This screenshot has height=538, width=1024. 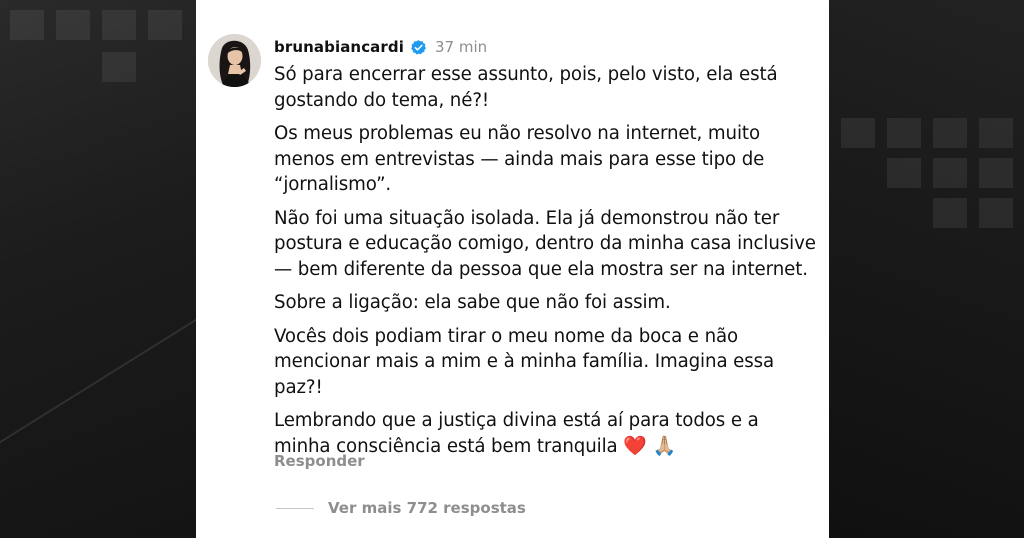 What do you see at coordinates (461, 47) in the screenshot?
I see `comment-timestamp: 37 min` at bounding box center [461, 47].